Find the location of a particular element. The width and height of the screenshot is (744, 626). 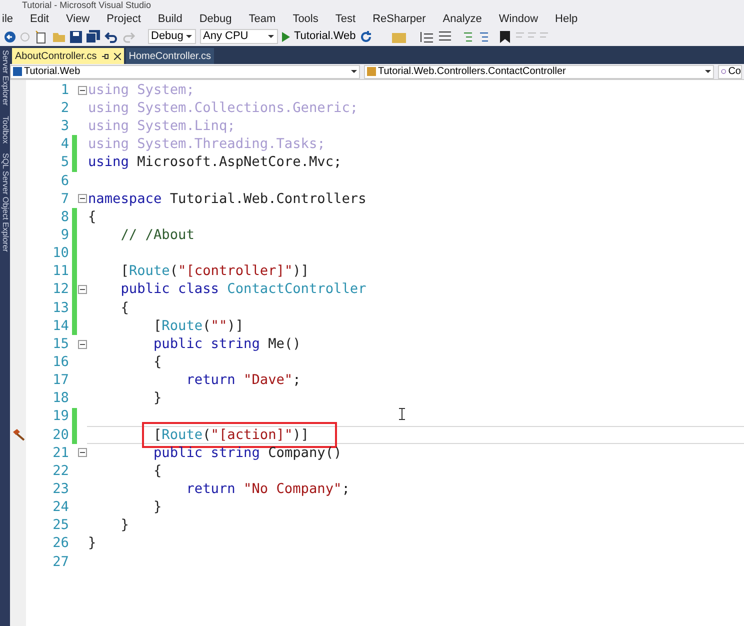

line-number: 19 is located at coordinates (61, 416).